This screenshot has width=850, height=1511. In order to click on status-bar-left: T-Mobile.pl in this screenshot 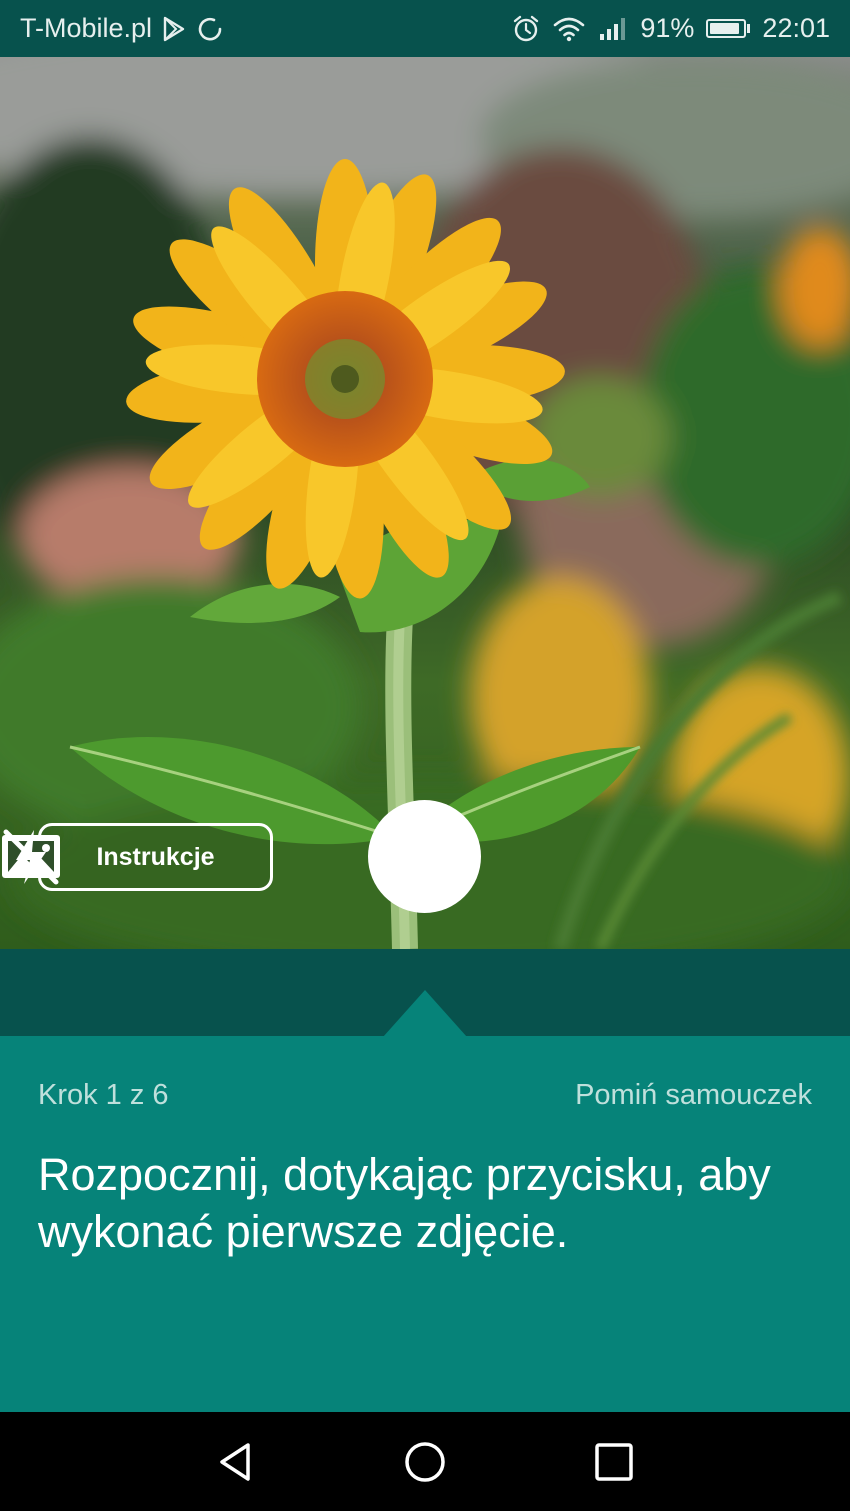, I will do `click(122, 28)`.